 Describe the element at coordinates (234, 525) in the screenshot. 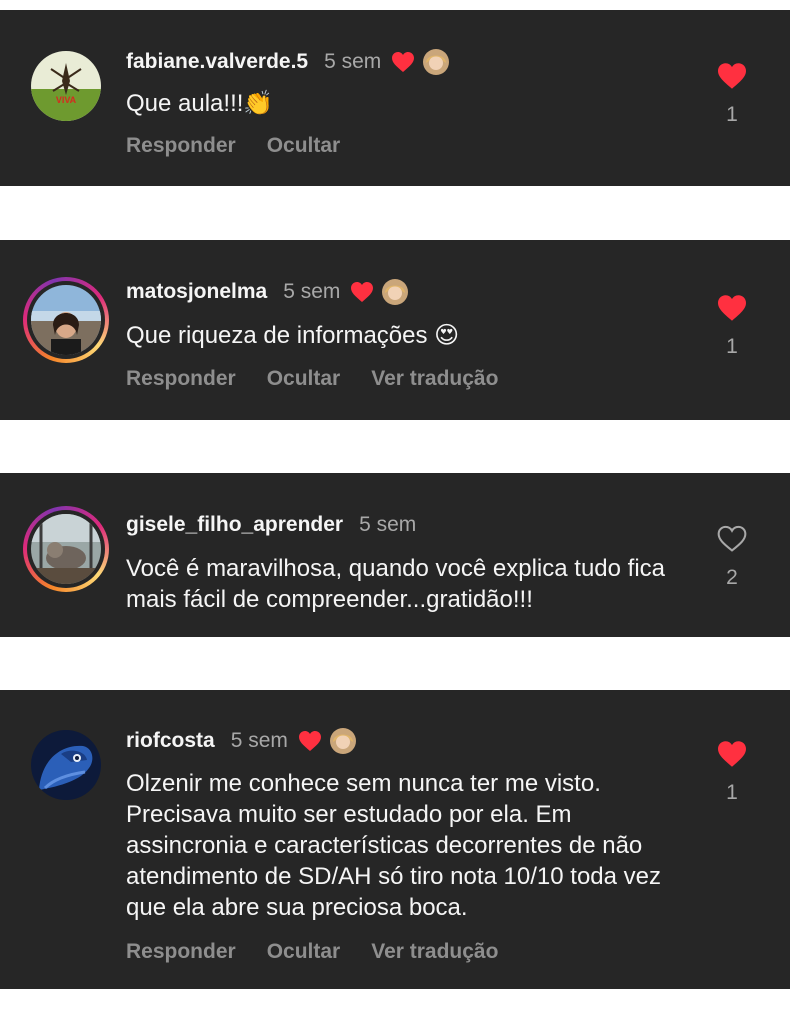

I see `username: gisele_filho_aprender` at that location.